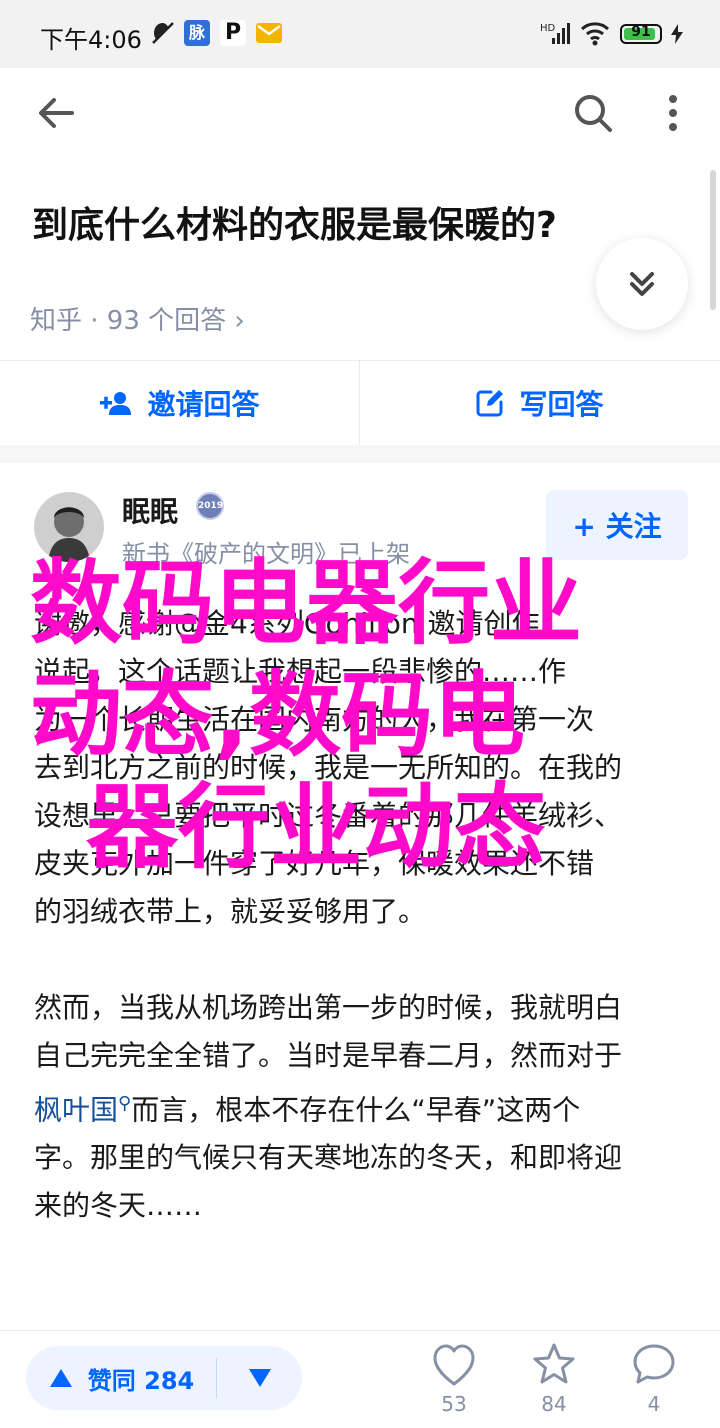 Image resolution: width=720 pixels, height=1428 pixels. I want to click on answer-line: 皮夹克外加一件穿了好几年，保暖效果还不错, so click(314, 863).